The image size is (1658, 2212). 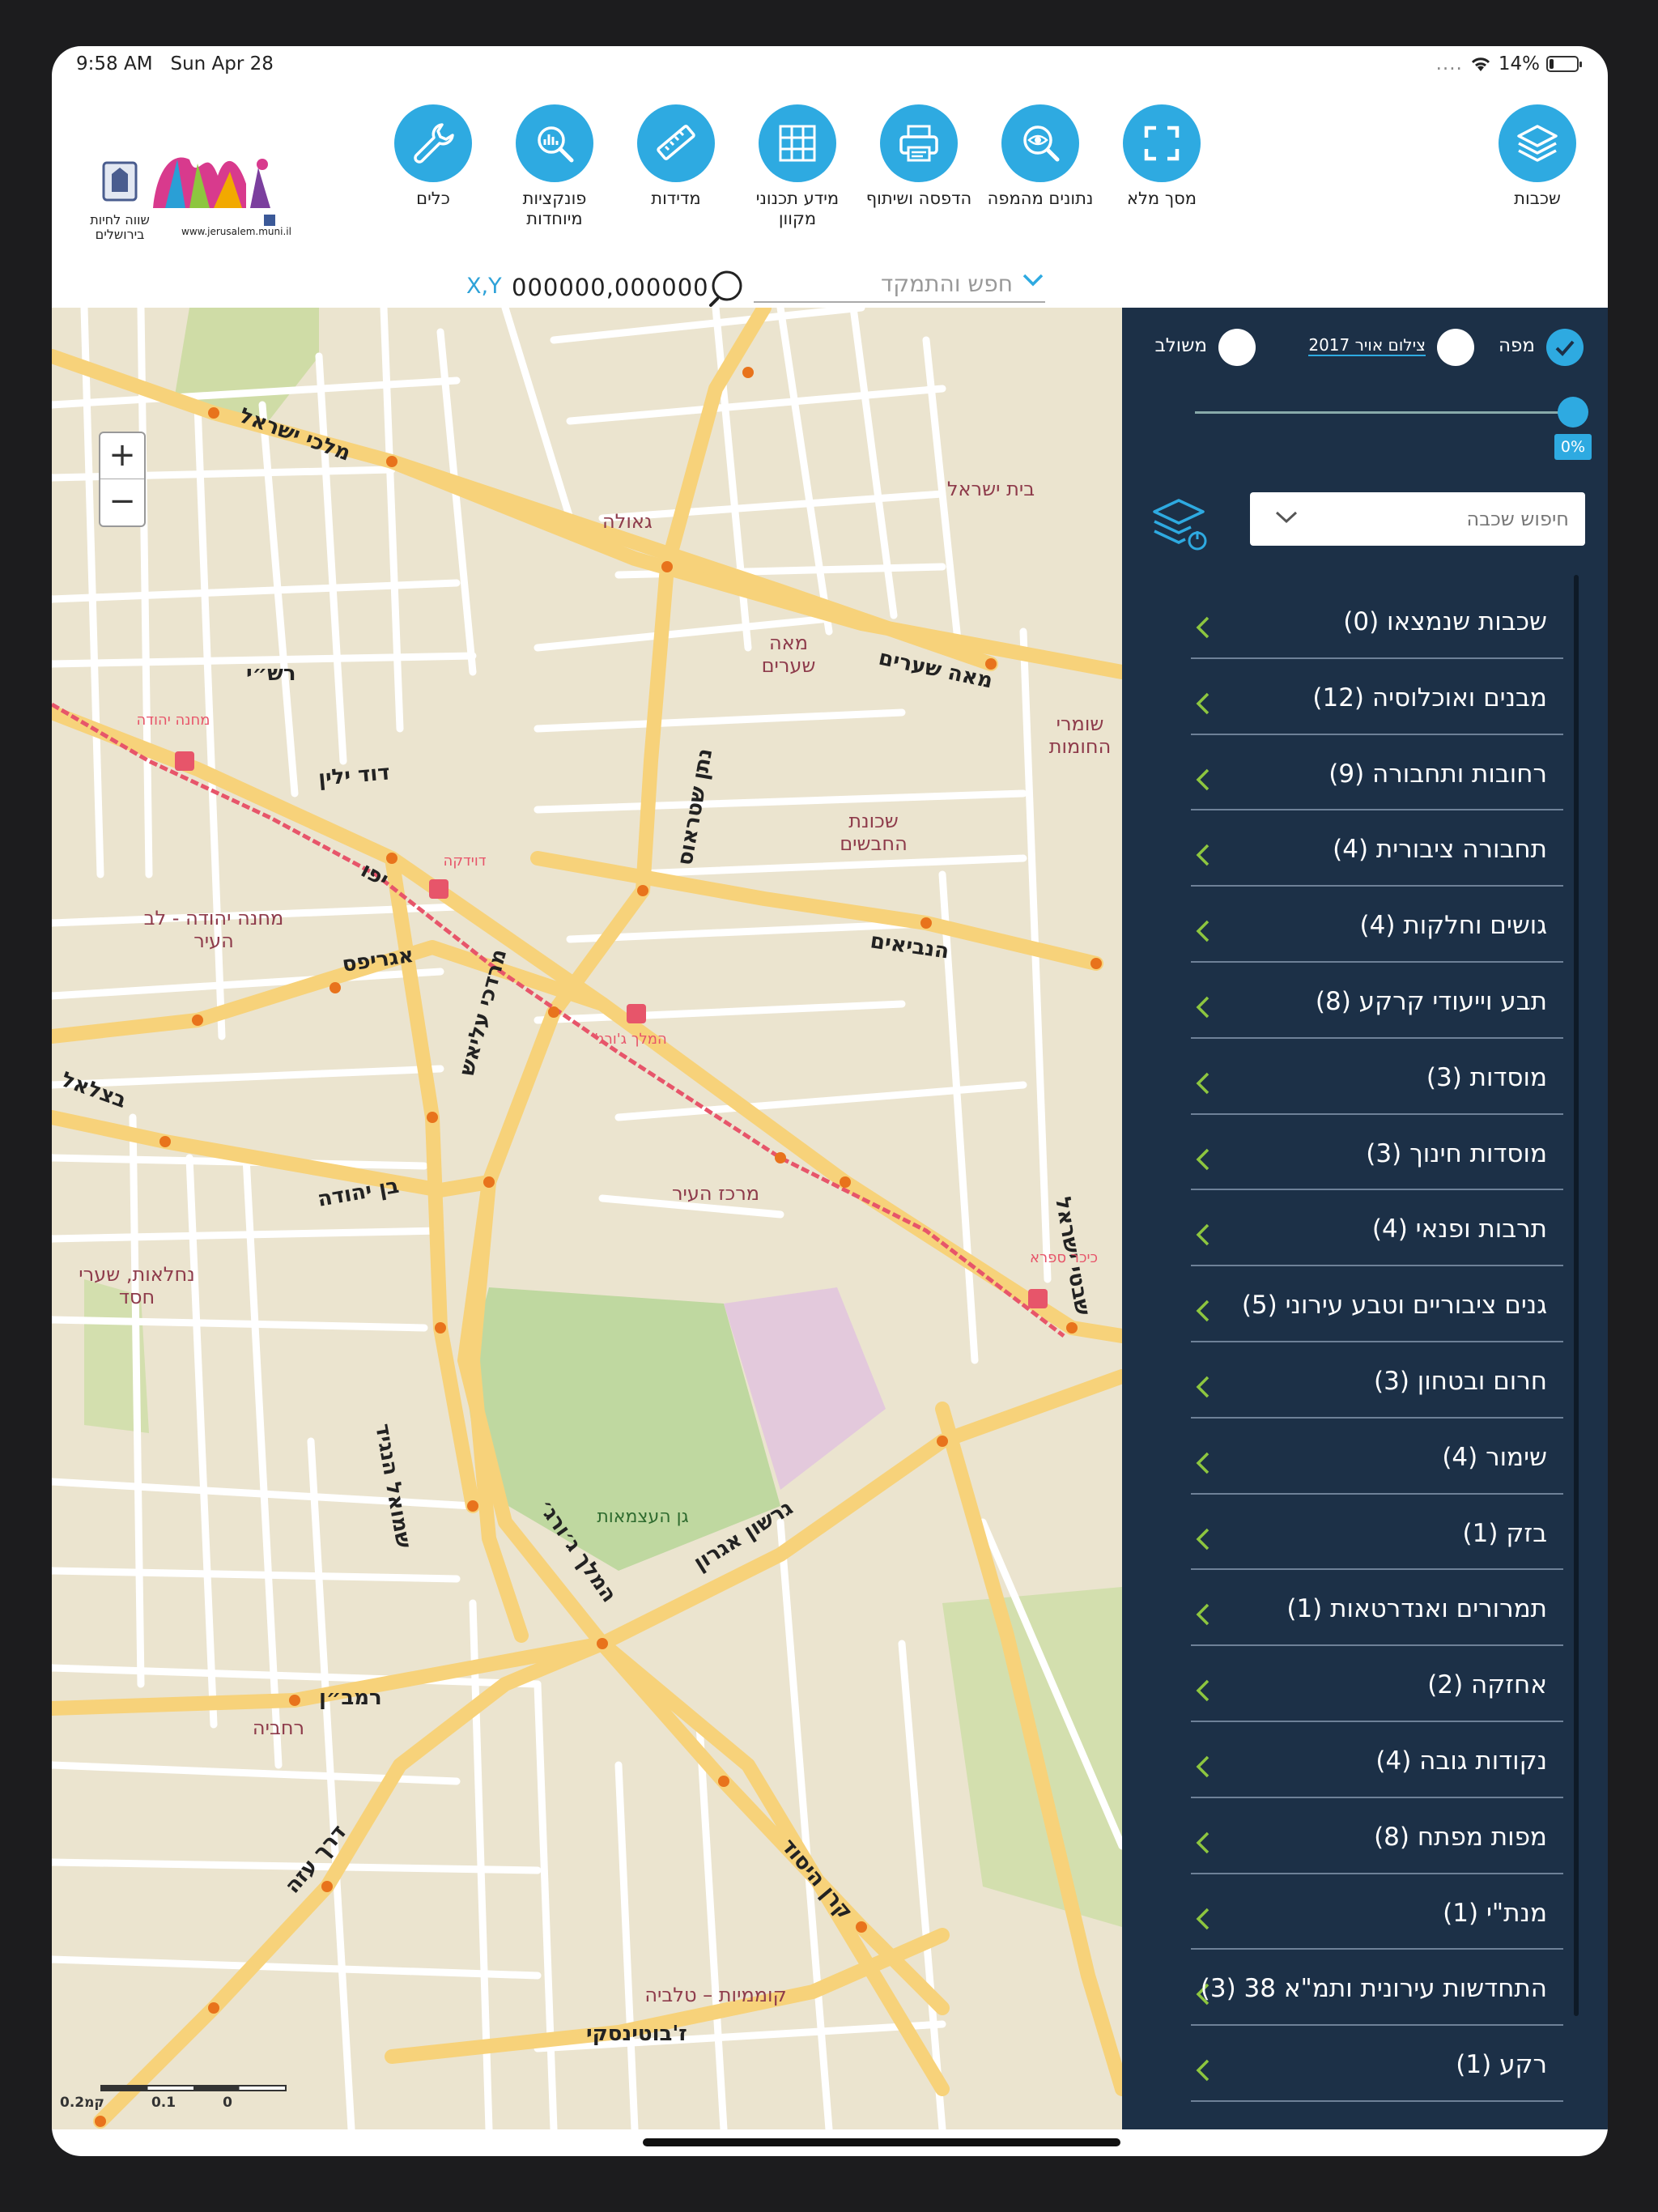 What do you see at coordinates (1461, 1761) in the screenshot?
I see `layer-group-label: נקודות גובה (4)` at bounding box center [1461, 1761].